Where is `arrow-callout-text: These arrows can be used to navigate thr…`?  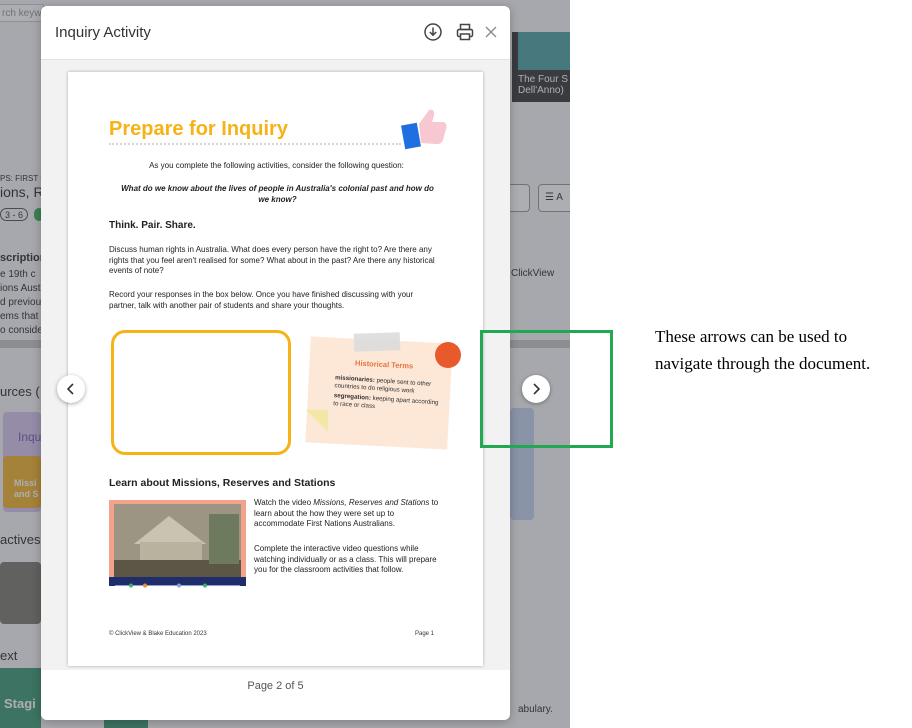
arrow-callout-text: These arrows can be used to navigate thr… is located at coordinates (763, 350).